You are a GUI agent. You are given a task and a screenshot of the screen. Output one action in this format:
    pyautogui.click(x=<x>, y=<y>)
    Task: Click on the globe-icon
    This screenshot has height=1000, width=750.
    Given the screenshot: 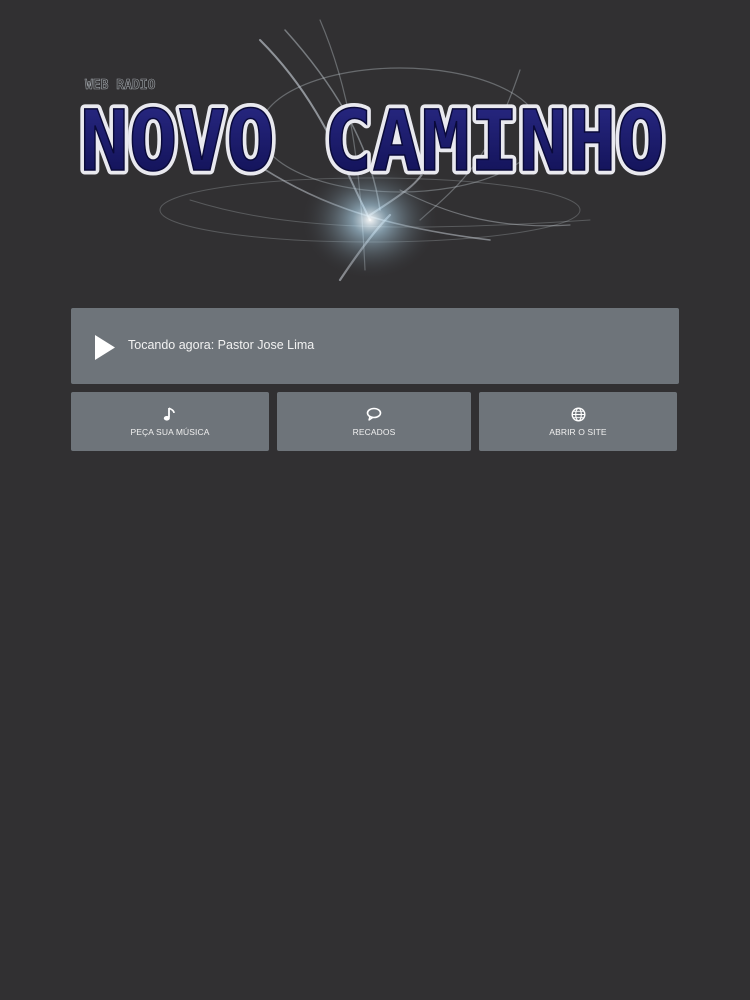 What is the action you would take?
    pyautogui.click(x=578, y=414)
    